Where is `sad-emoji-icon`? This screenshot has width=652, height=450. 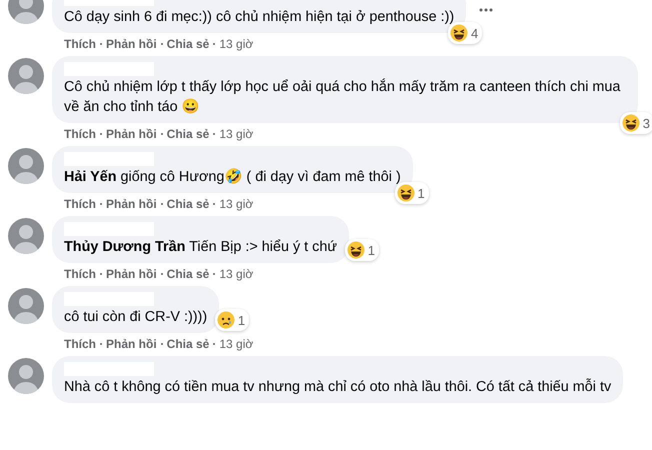
sad-emoji-icon is located at coordinates (225, 320).